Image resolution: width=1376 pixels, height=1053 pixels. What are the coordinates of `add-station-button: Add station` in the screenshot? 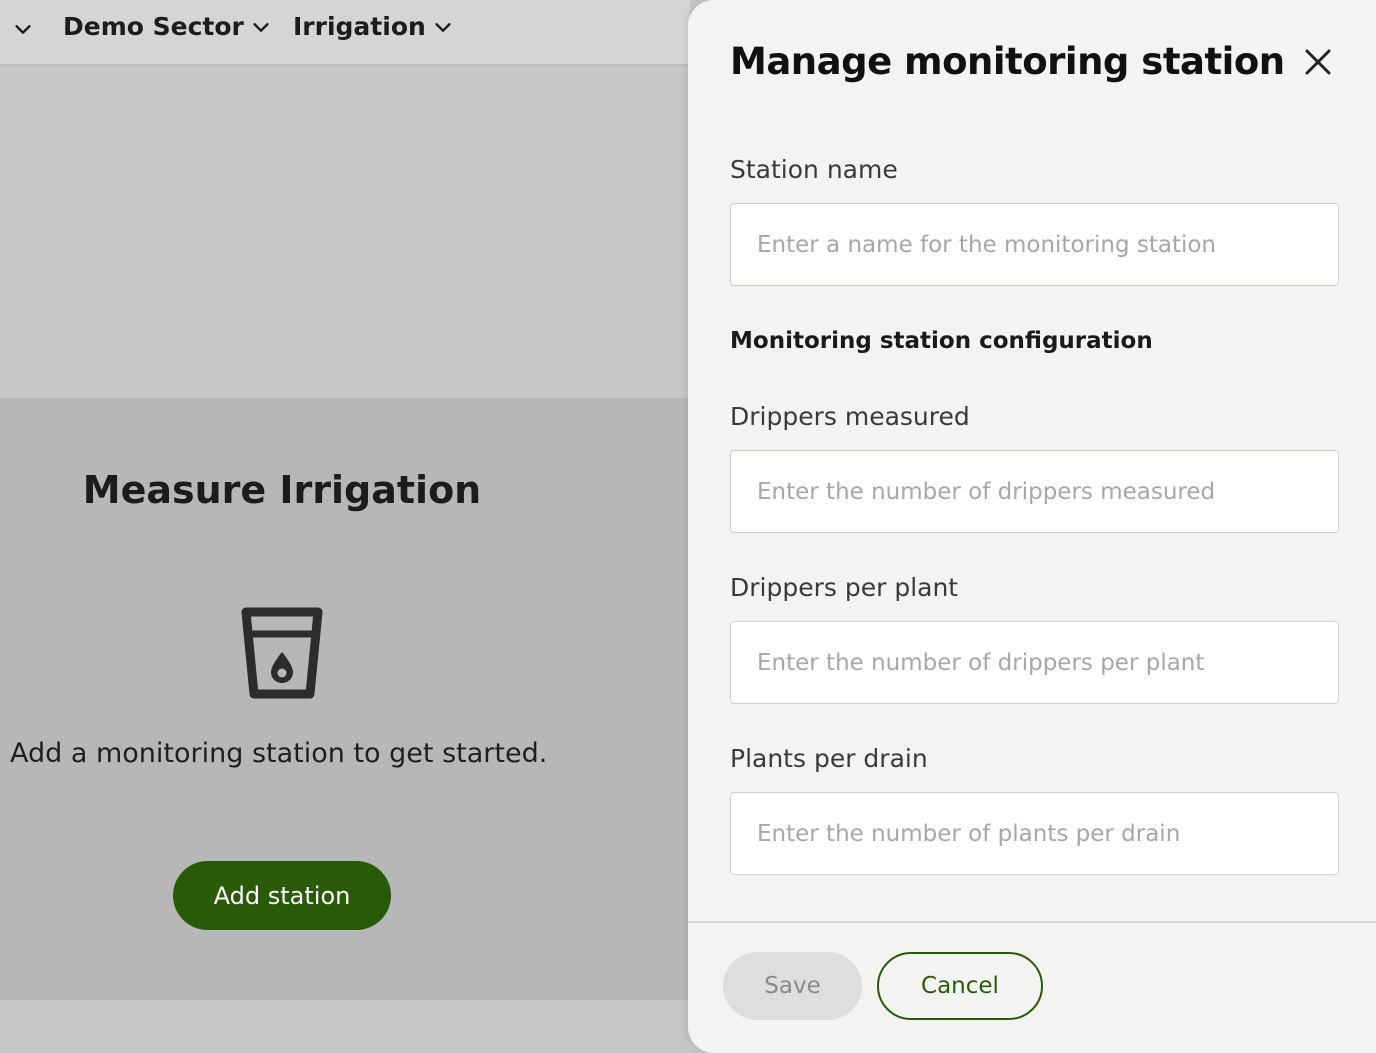 It's located at (282, 895).